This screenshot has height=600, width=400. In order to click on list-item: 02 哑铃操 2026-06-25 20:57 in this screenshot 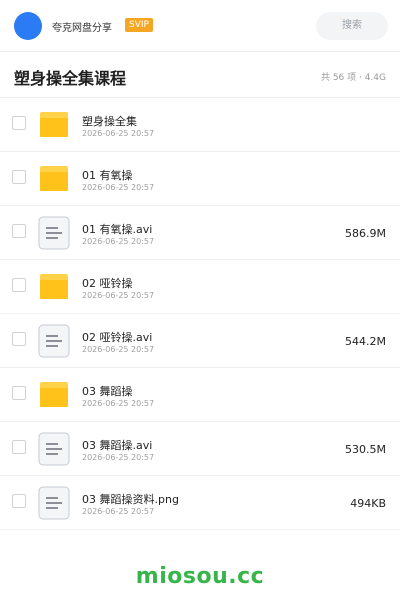, I will do `click(200, 287)`.